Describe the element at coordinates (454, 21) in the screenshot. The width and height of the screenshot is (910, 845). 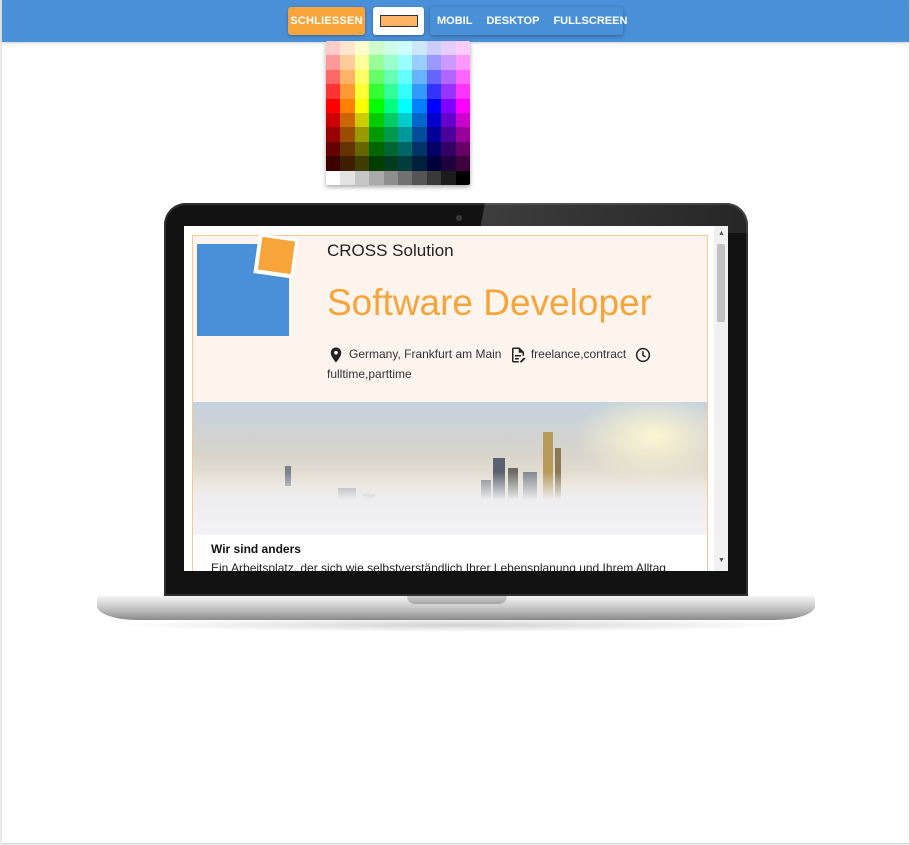
I see `view-mobile-button: MOBIL` at that location.